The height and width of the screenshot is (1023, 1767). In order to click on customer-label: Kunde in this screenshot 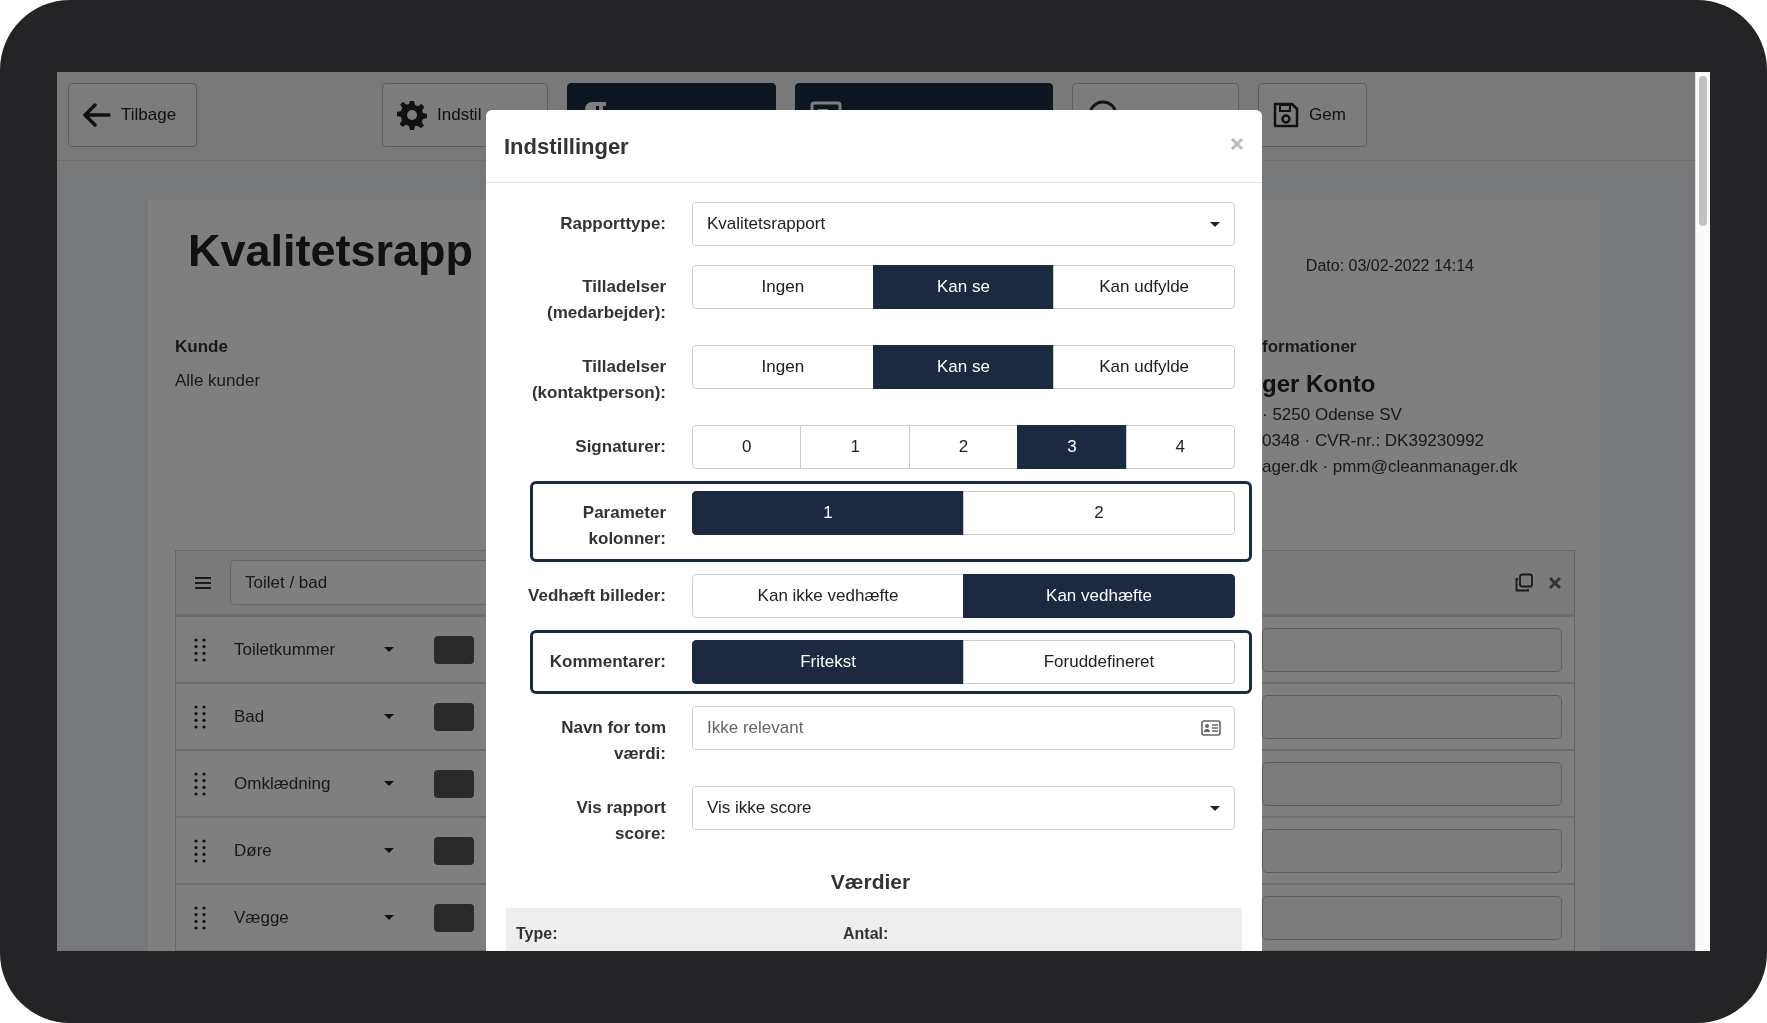, I will do `click(202, 347)`.